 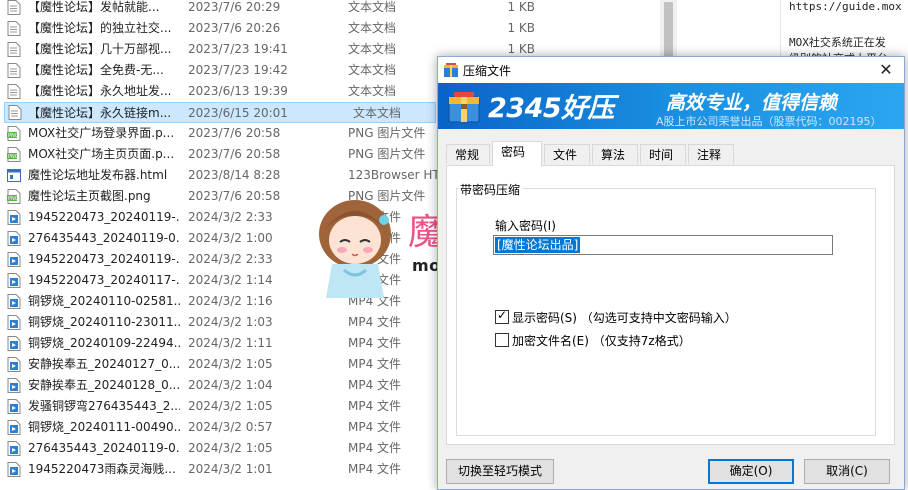 What do you see at coordinates (89, 196) in the screenshot?
I see `file-name: 魔性论坛主页截图.png` at bounding box center [89, 196].